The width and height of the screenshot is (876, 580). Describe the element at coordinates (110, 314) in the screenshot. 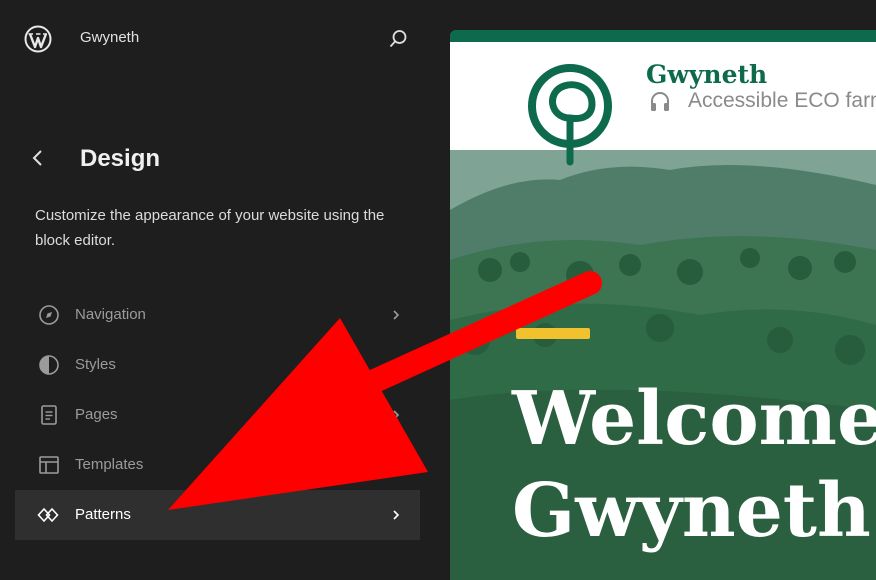

I see `sidebar-item-label: Navigation` at that location.